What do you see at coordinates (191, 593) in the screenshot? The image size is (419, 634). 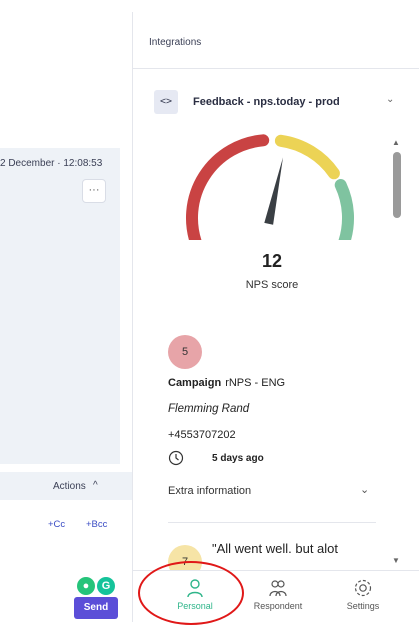 I see `highlight-annotation` at bounding box center [191, 593].